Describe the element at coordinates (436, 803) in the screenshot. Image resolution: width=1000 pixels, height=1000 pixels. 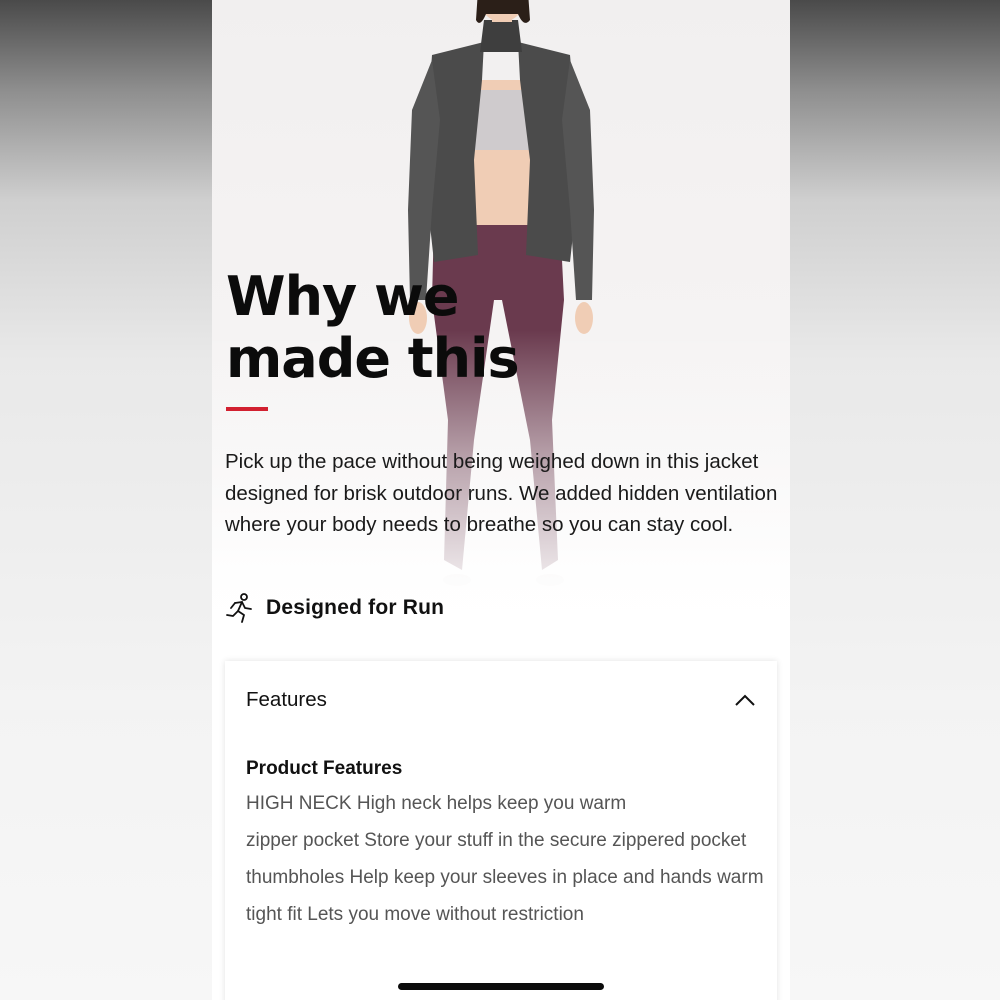
I see `feature-item: HIGH NECK High neck helps keep you warm` at that location.